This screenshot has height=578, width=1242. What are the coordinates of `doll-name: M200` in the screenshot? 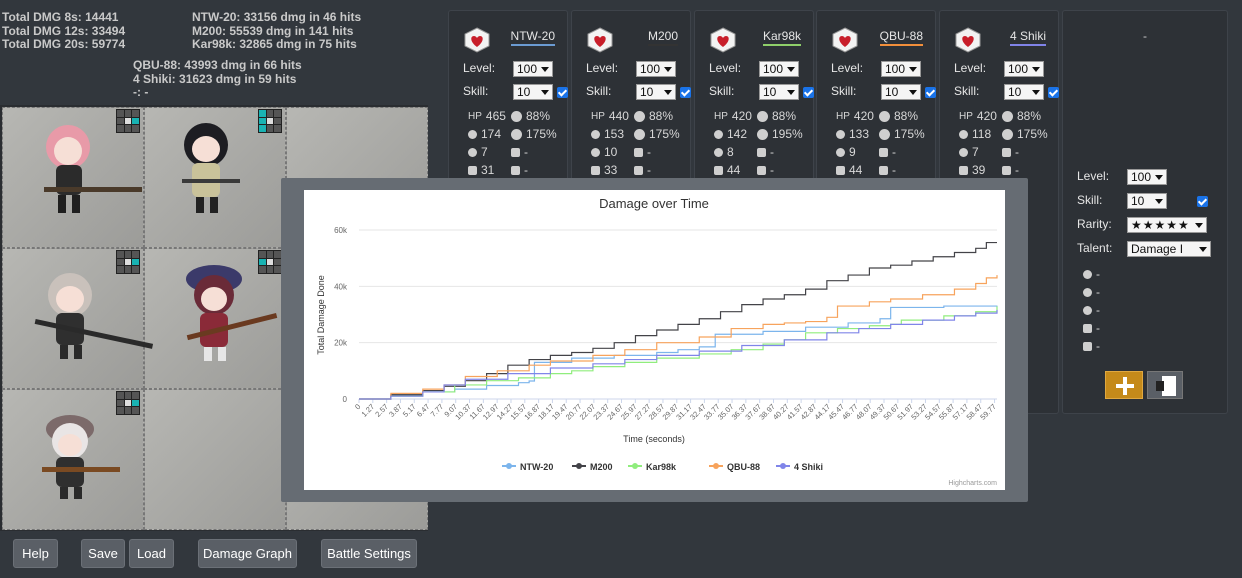 It's located at (662, 37).